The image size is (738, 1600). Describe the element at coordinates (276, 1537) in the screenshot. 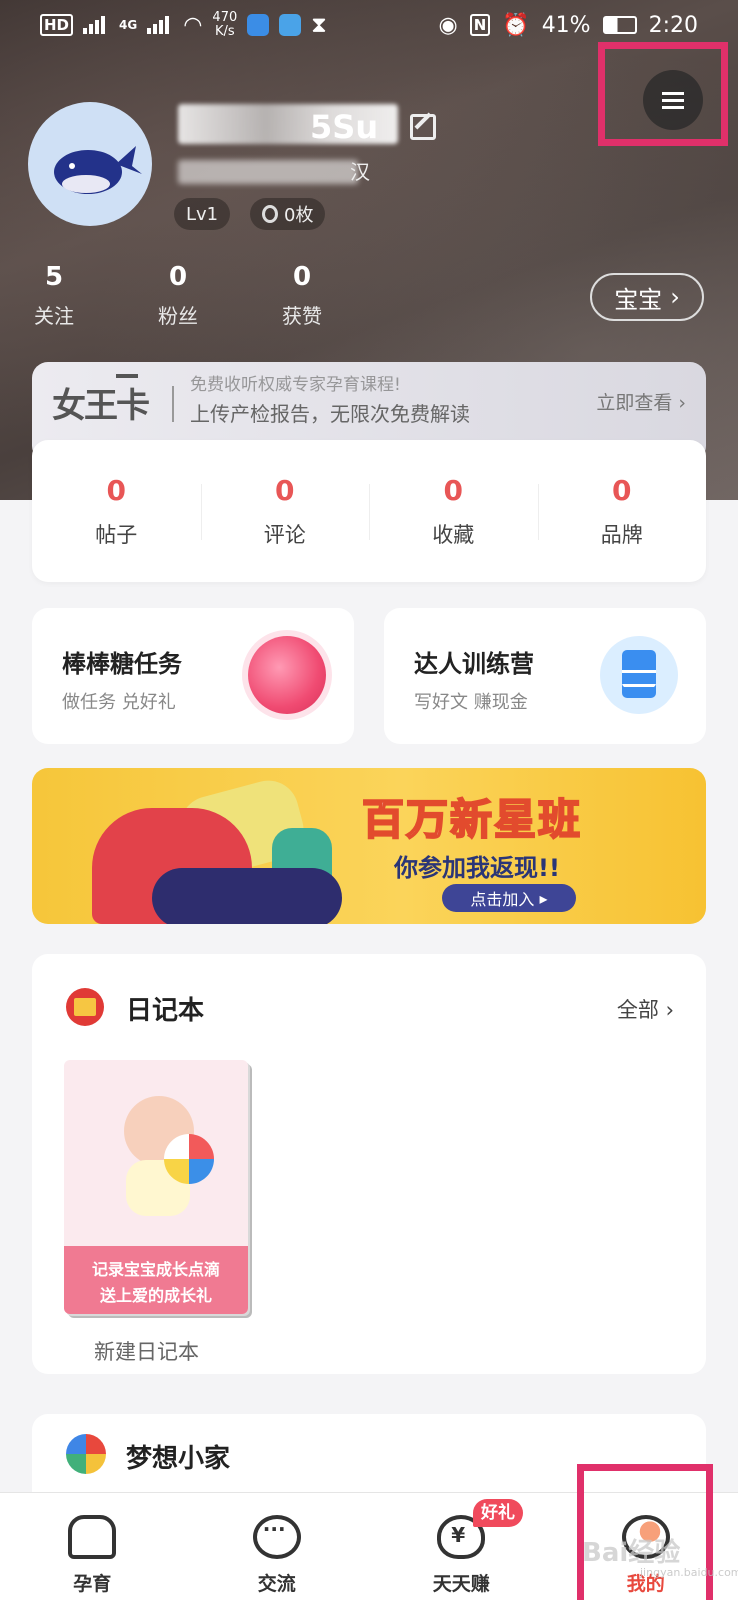

I see `chat-icon` at that location.